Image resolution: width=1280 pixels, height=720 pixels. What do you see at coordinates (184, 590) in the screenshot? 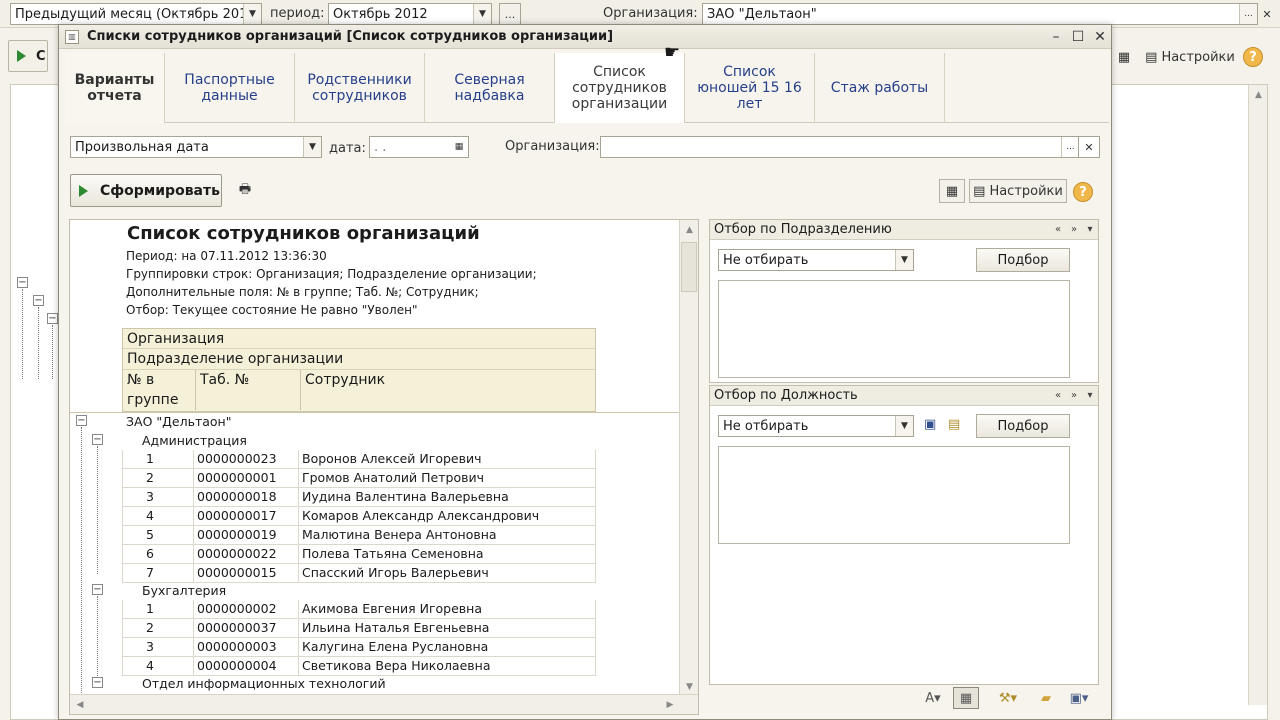
I see `dept-group-row: Бухгалтерия` at bounding box center [184, 590].